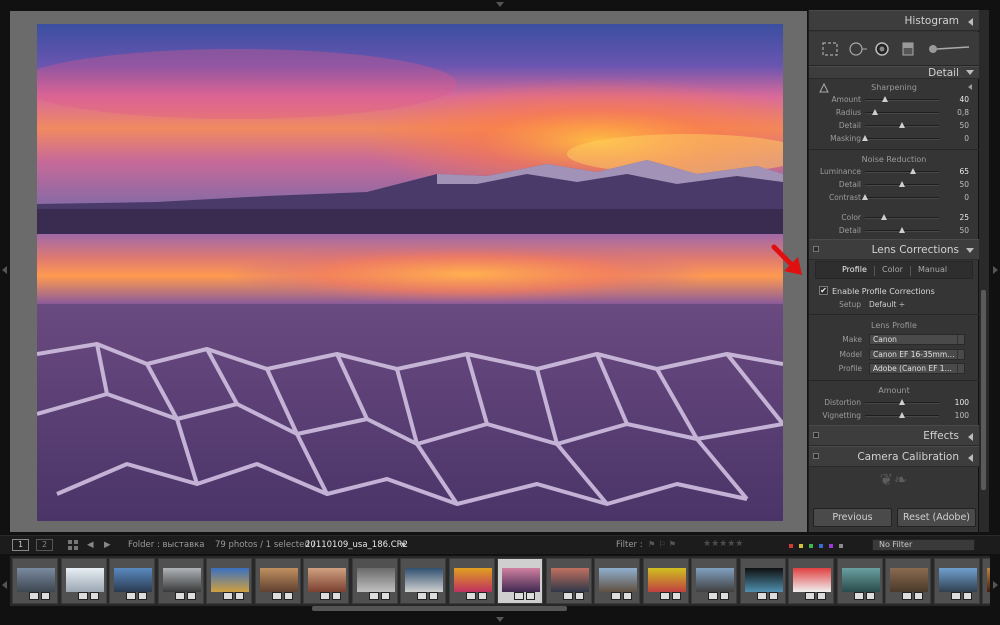 The height and width of the screenshot is (625, 1000). What do you see at coordinates (964, 217) in the screenshot?
I see `slider-value: 25` at bounding box center [964, 217].